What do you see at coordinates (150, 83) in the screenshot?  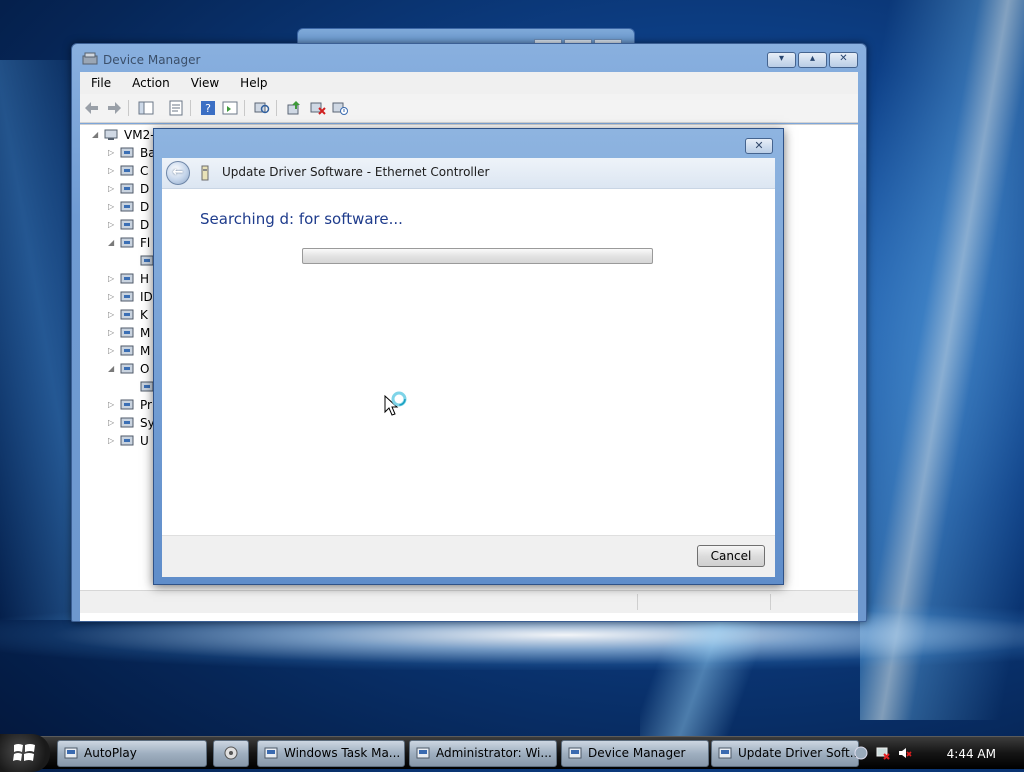 I see `menu-action: Action` at bounding box center [150, 83].